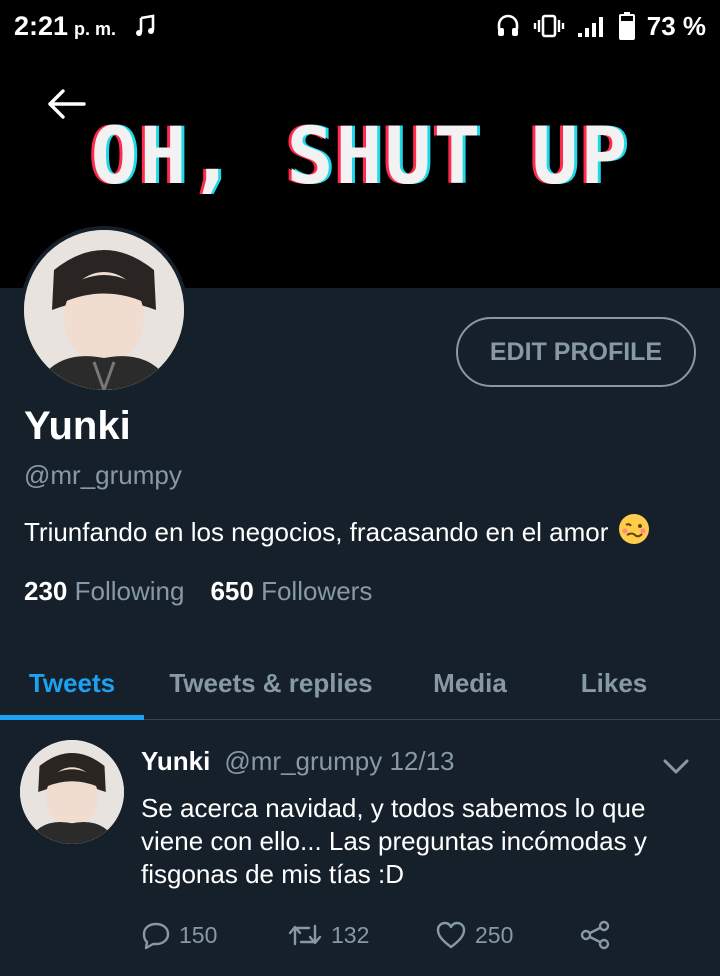 Image resolution: width=720 pixels, height=976 pixels. I want to click on battery-percent: 73 %, so click(676, 25).